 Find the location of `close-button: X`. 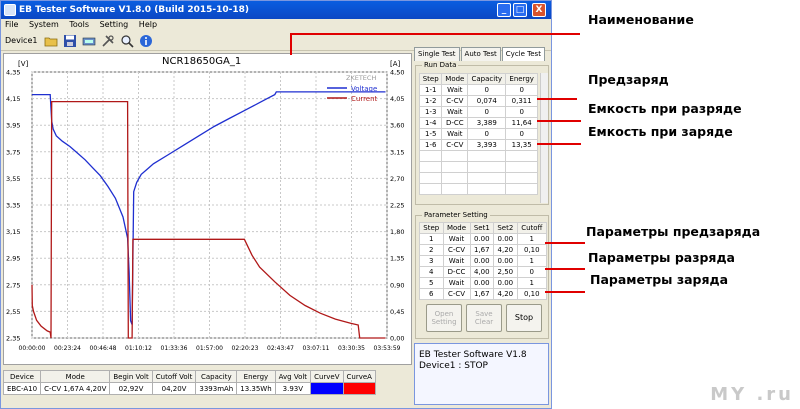

close-button: X is located at coordinates (539, 10).